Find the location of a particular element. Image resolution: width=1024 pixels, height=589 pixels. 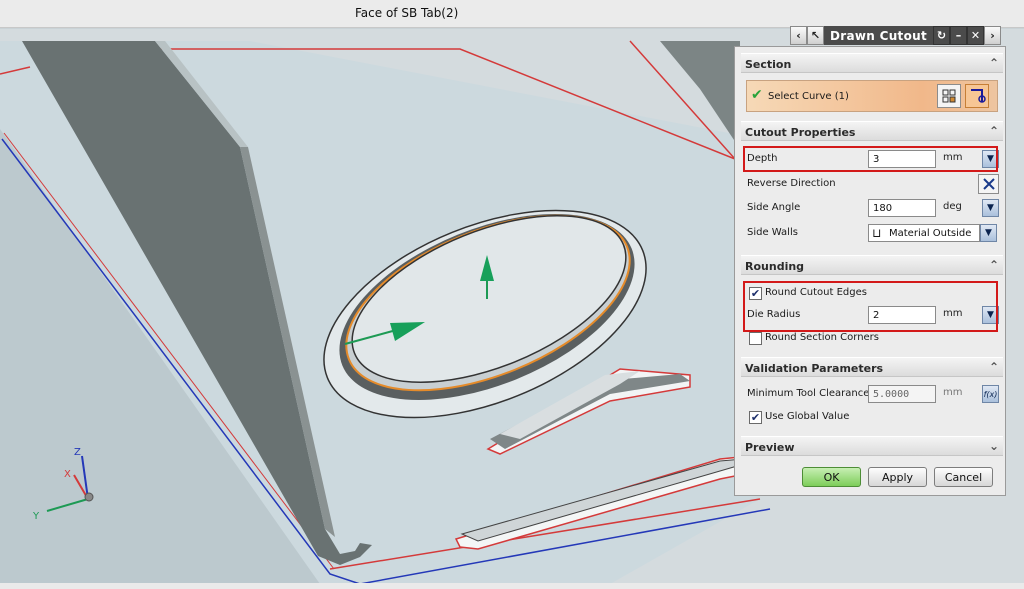

side-angle-label: Side Angle is located at coordinates (774, 207).